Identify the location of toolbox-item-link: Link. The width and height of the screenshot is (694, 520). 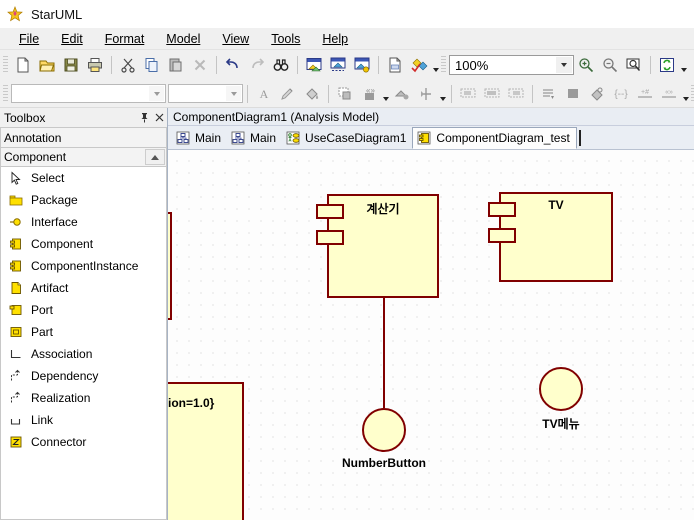
(83, 420).